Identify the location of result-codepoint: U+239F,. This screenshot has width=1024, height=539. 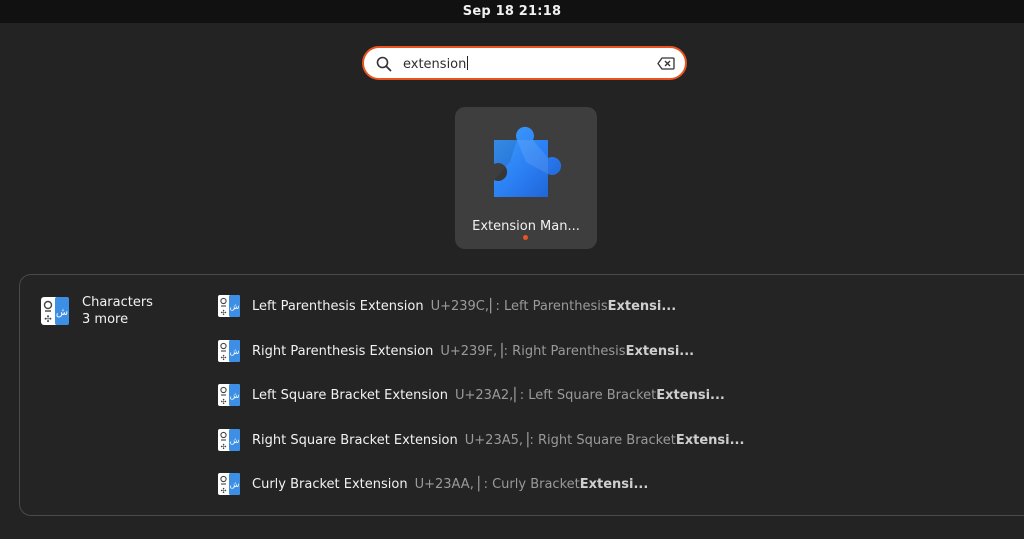
(469, 351).